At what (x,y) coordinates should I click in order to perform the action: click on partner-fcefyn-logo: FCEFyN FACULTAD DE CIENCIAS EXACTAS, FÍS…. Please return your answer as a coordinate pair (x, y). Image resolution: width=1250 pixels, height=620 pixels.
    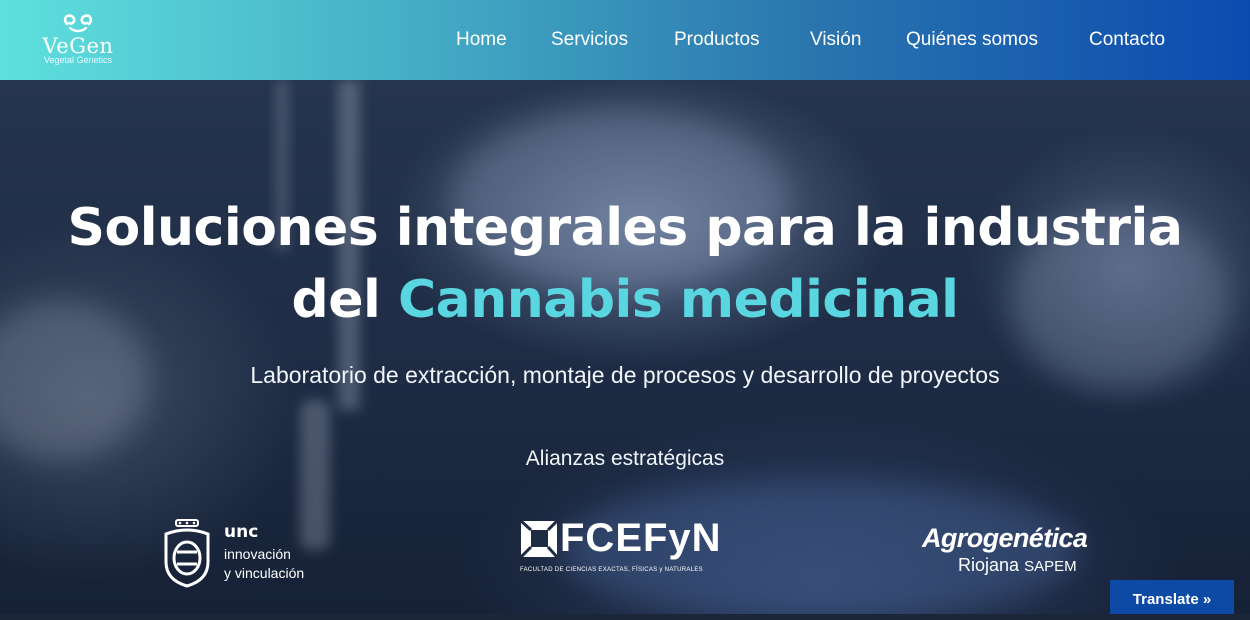
    Looking at the image, I should click on (627, 548).